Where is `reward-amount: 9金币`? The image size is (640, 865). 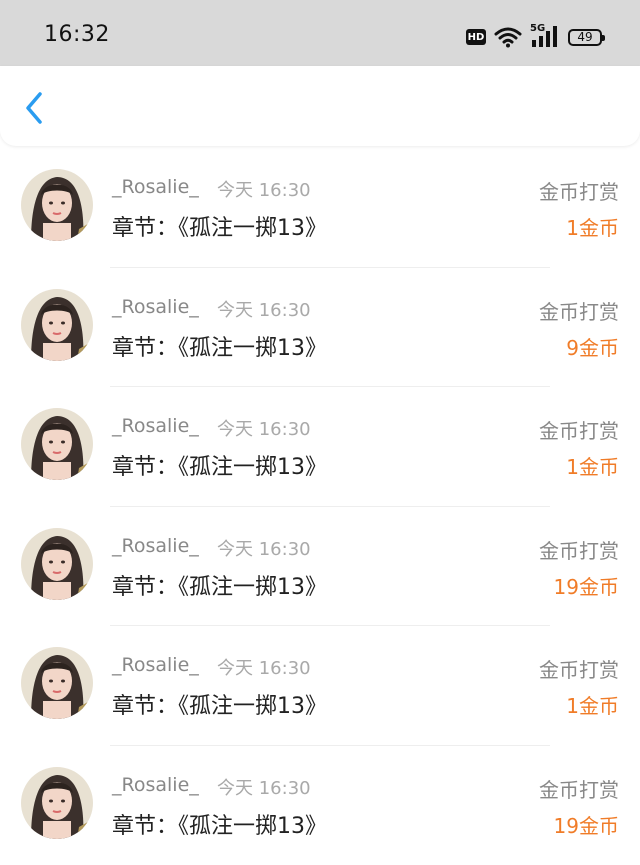
reward-amount: 9金币 is located at coordinates (592, 346).